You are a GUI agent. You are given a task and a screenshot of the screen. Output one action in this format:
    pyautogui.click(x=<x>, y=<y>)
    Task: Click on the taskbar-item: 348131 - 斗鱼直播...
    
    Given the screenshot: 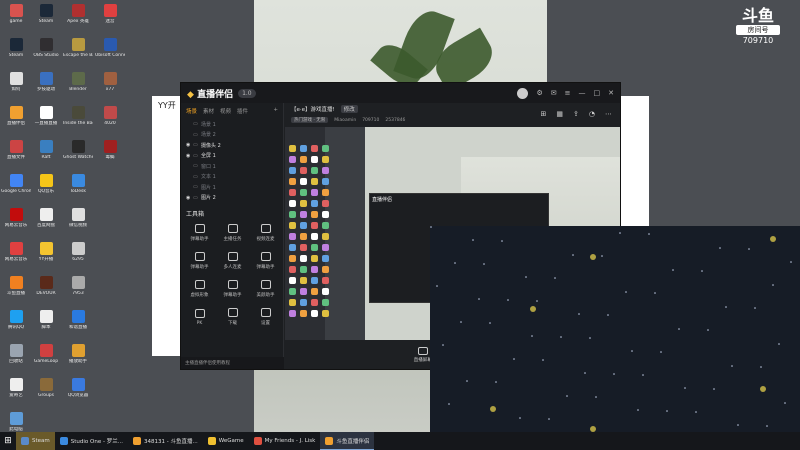 What is the action you would take?
    pyautogui.click(x=165, y=441)
    